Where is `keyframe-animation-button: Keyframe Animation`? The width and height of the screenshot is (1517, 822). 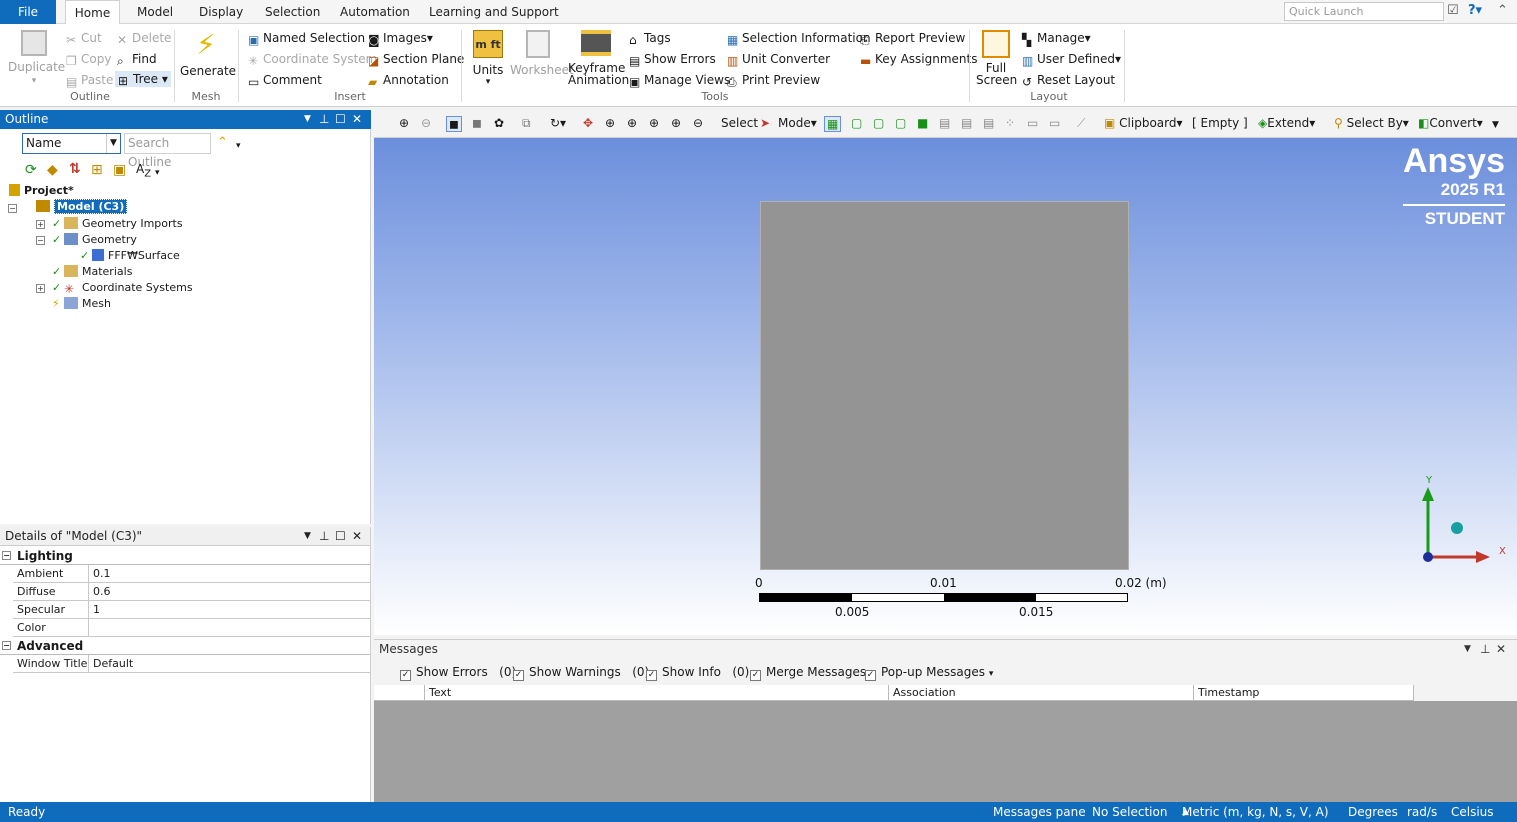 keyframe-animation-button: Keyframe Animation is located at coordinates (598, 58).